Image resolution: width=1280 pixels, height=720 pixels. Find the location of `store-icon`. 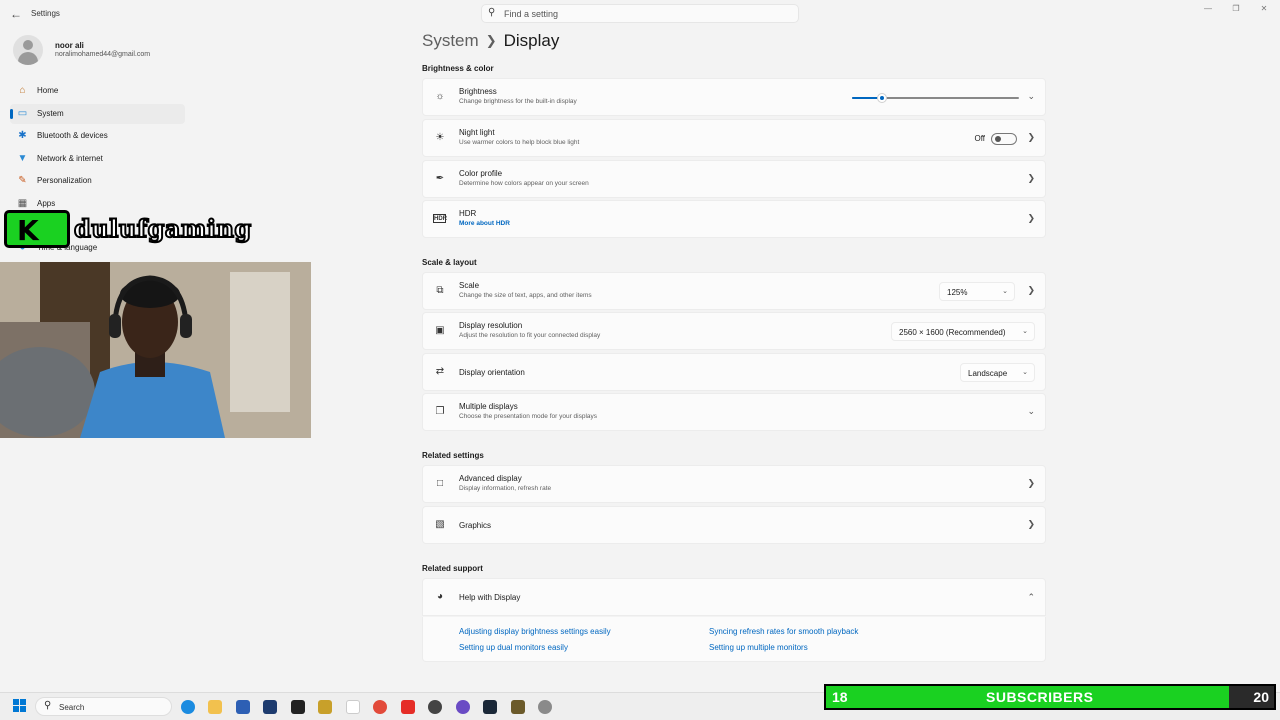

store-icon is located at coordinates (270, 707).